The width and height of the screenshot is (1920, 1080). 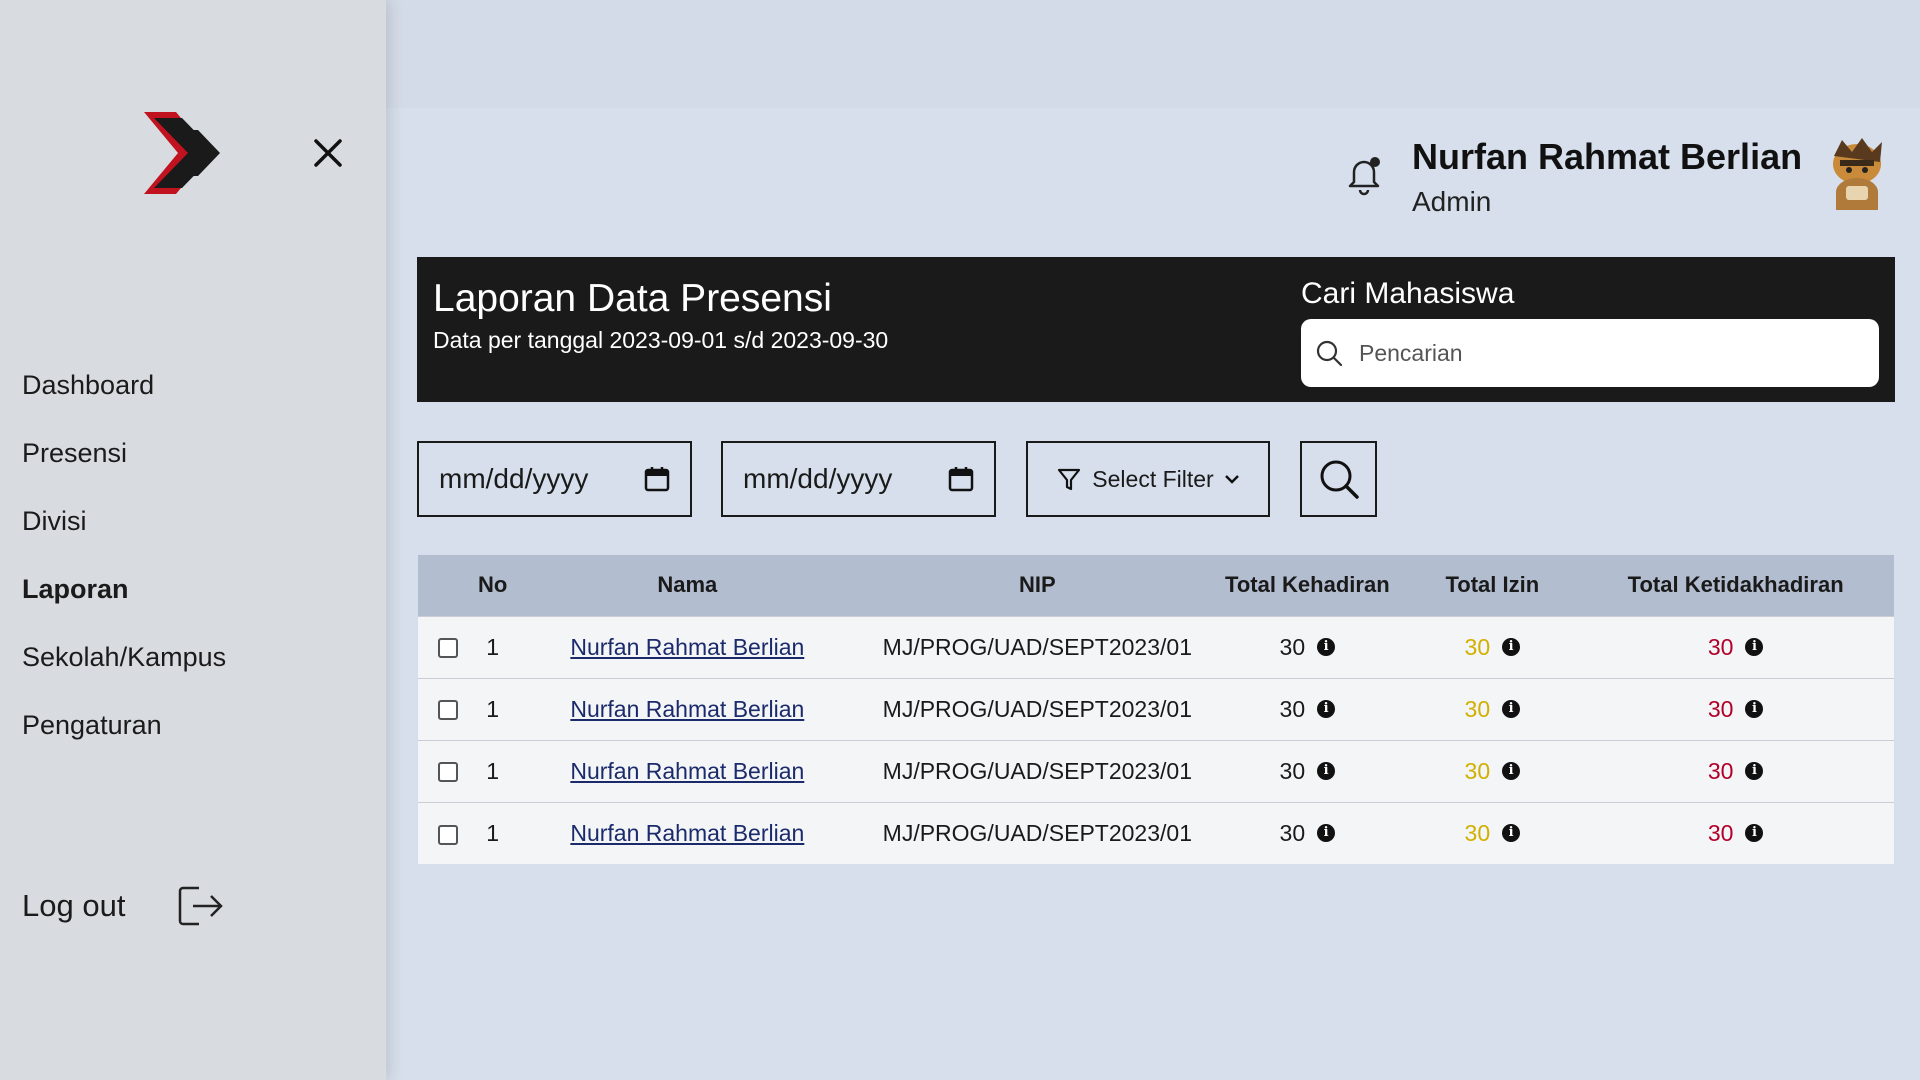 I want to click on select-filter-label: Select Filter, so click(x=1153, y=478).